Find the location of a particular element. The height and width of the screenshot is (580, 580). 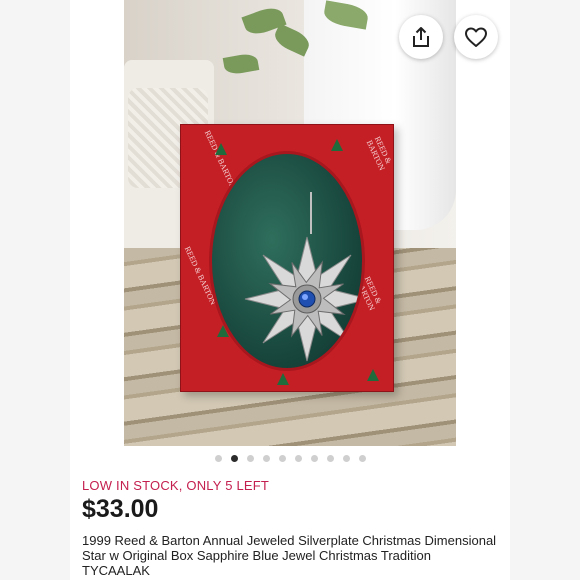

star-ornament is located at coordinates (303, 299).